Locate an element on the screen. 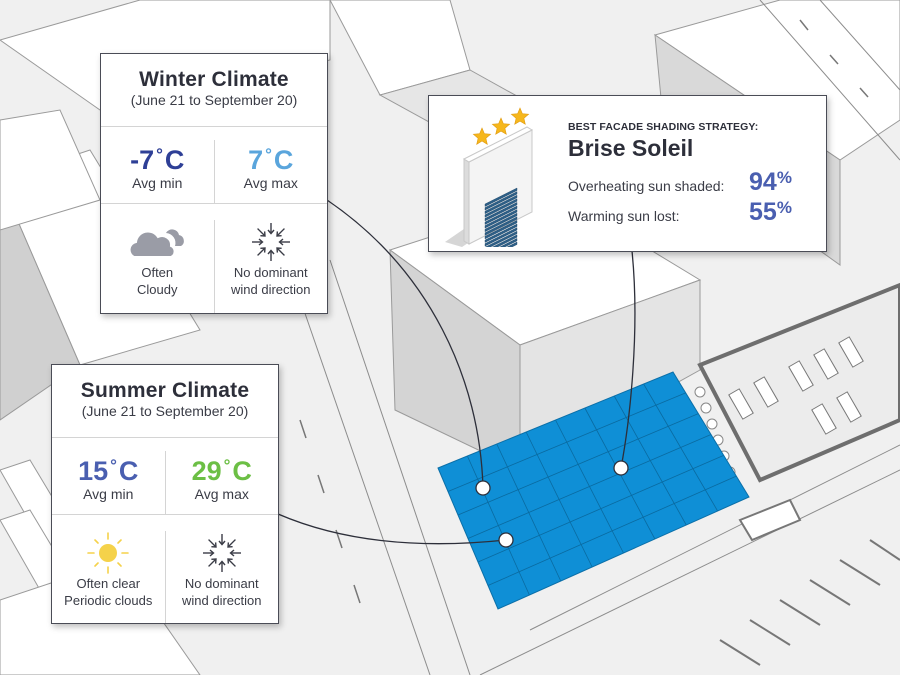 This screenshot has height=675, width=900. summer-sky-line2: Periodic clouds is located at coordinates (108, 600).